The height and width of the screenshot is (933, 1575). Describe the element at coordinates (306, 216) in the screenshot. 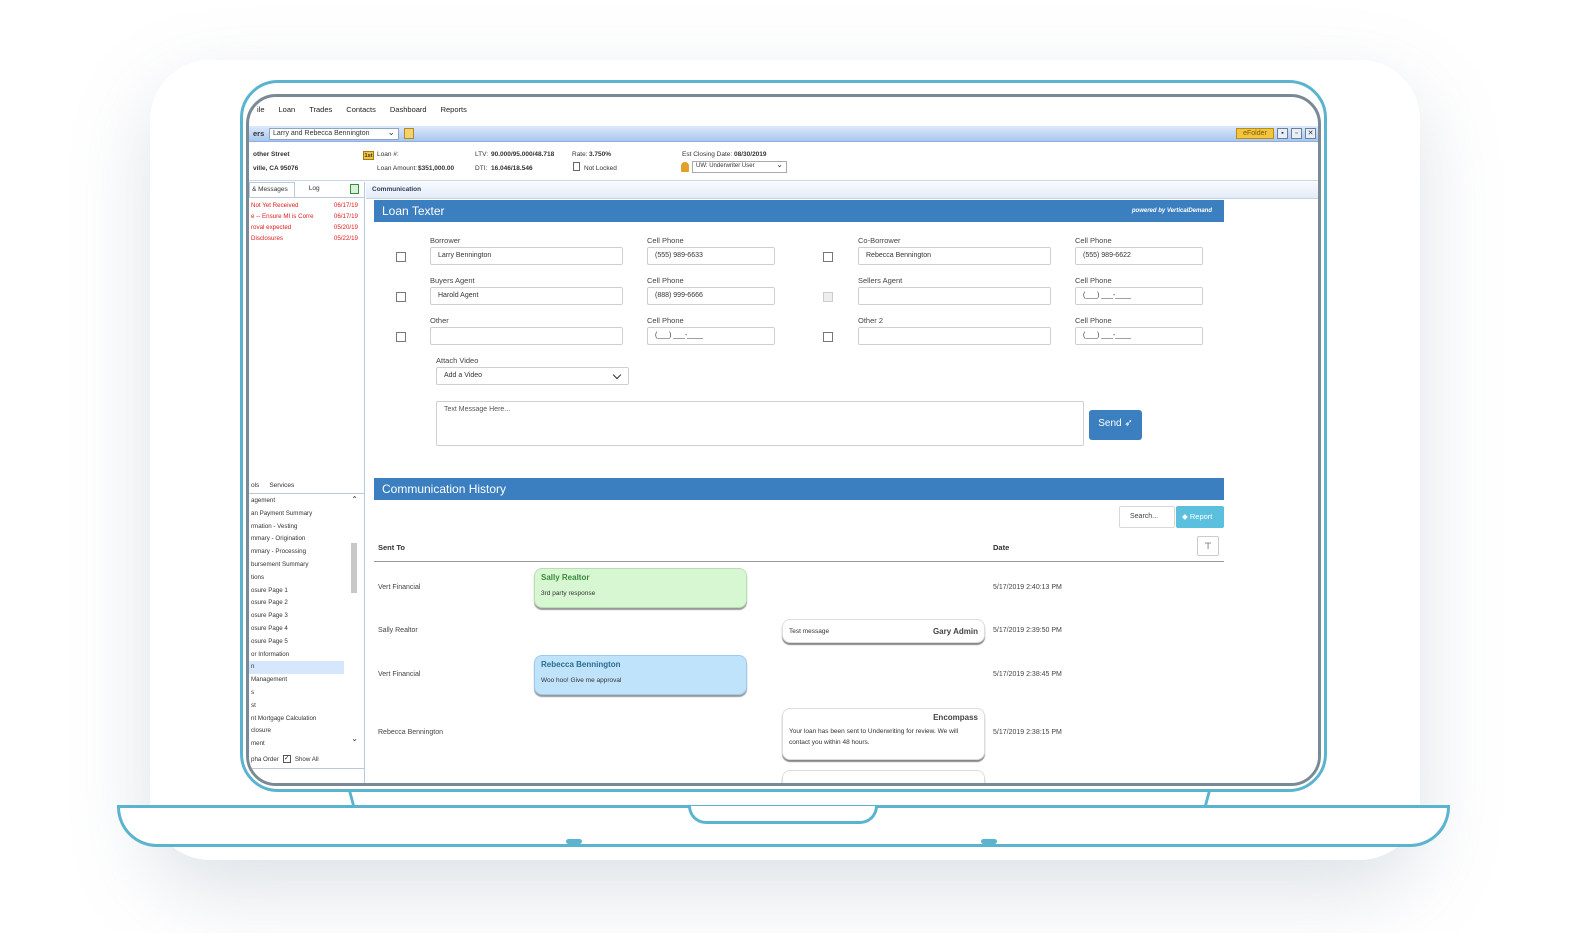

I see `list-item: e -- Ensure MI is Corre 06/17/19` at that location.